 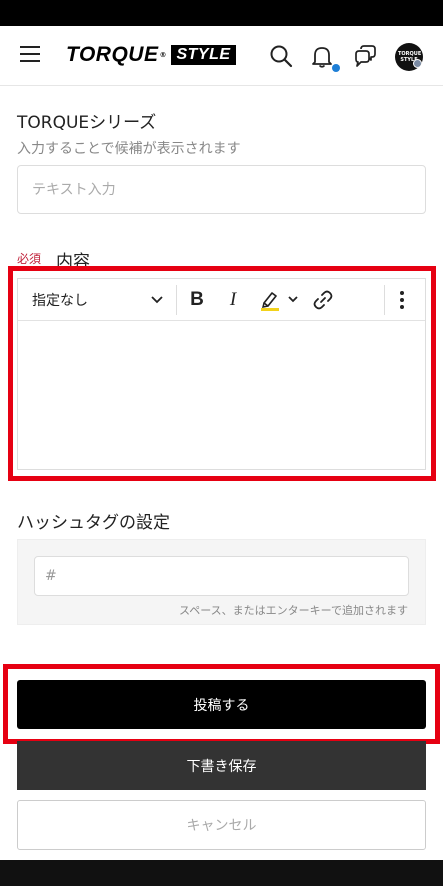 What do you see at coordinates (221, 873) in the screenshot?
I see `navigation-bar` at bounding box center [221, 873].